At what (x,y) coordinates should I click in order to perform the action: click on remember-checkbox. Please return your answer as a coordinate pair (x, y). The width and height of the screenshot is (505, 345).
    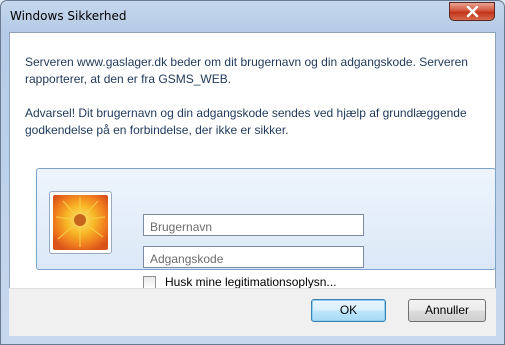
    Looking at the image, I should click on (149, 282).